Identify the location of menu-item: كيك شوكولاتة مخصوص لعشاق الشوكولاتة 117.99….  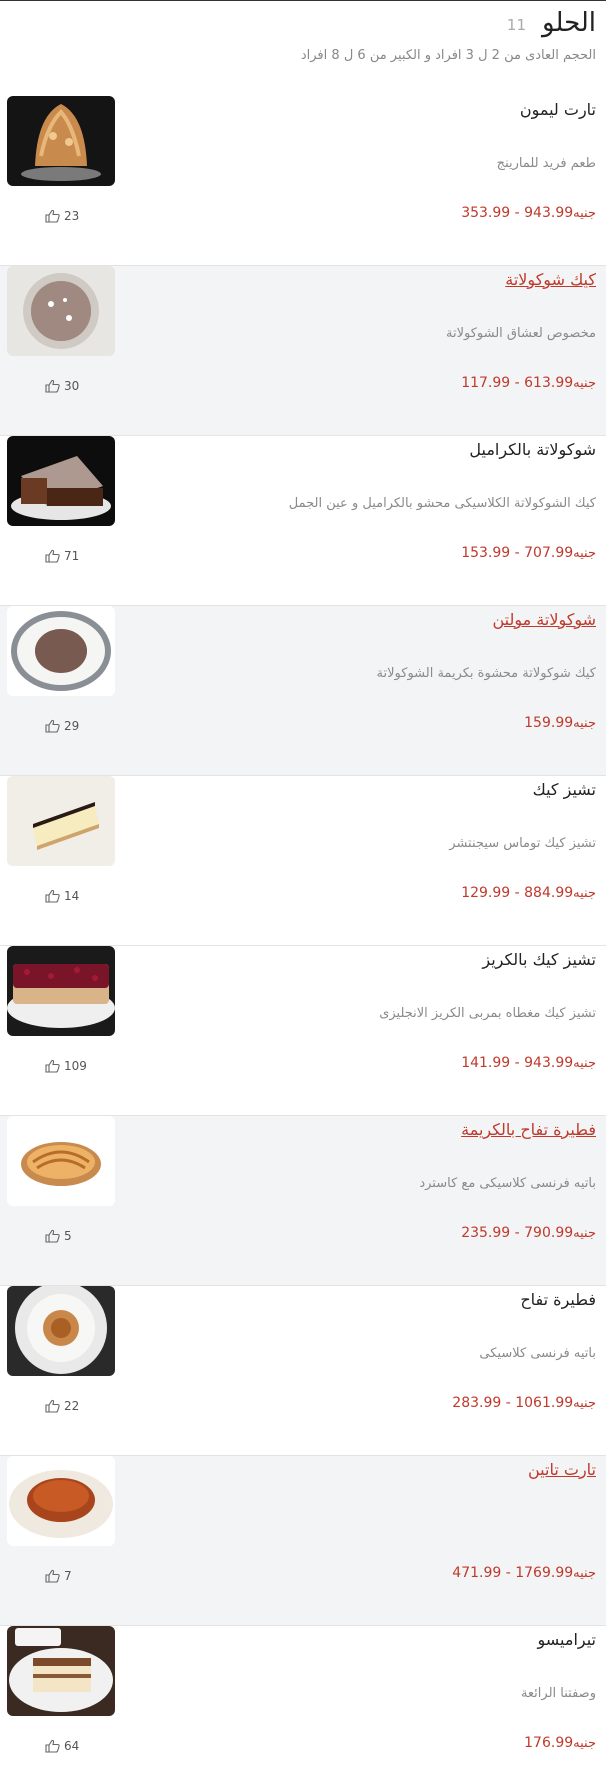
(303, 351).